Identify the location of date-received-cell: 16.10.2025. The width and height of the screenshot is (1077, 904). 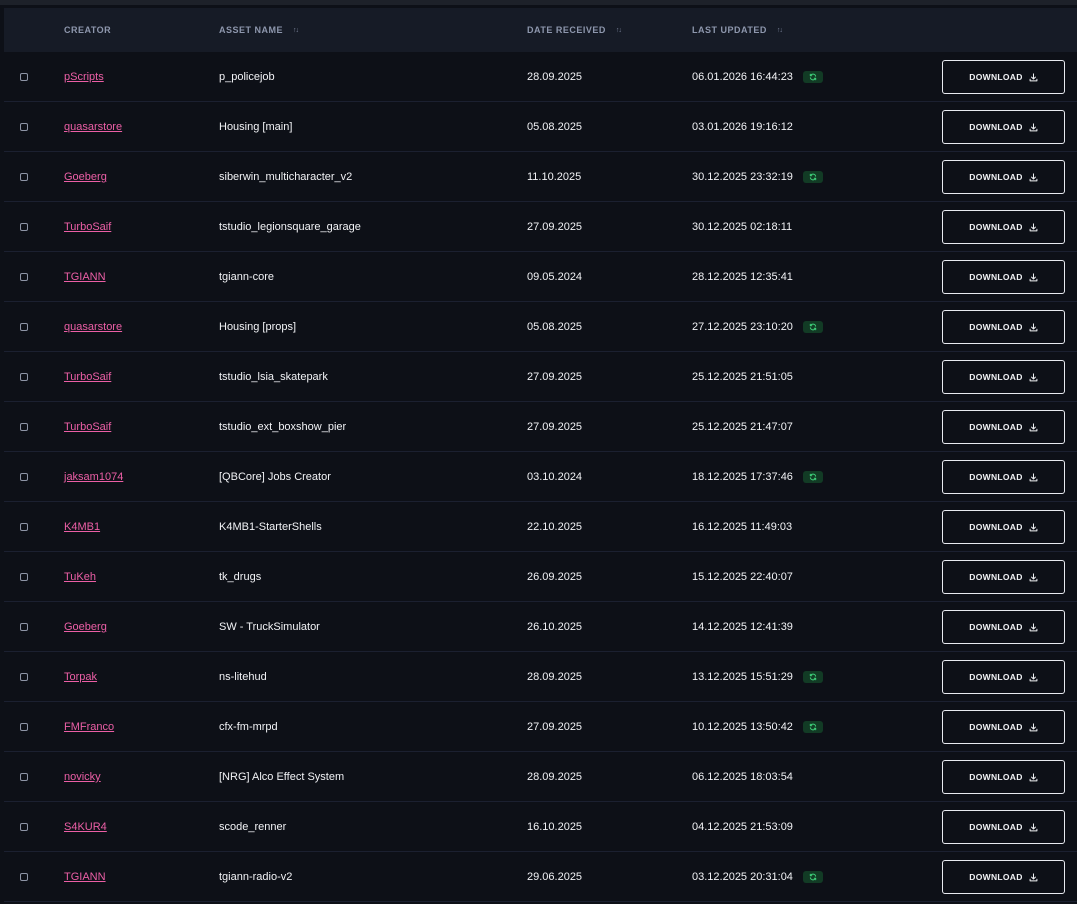
(554, 827).